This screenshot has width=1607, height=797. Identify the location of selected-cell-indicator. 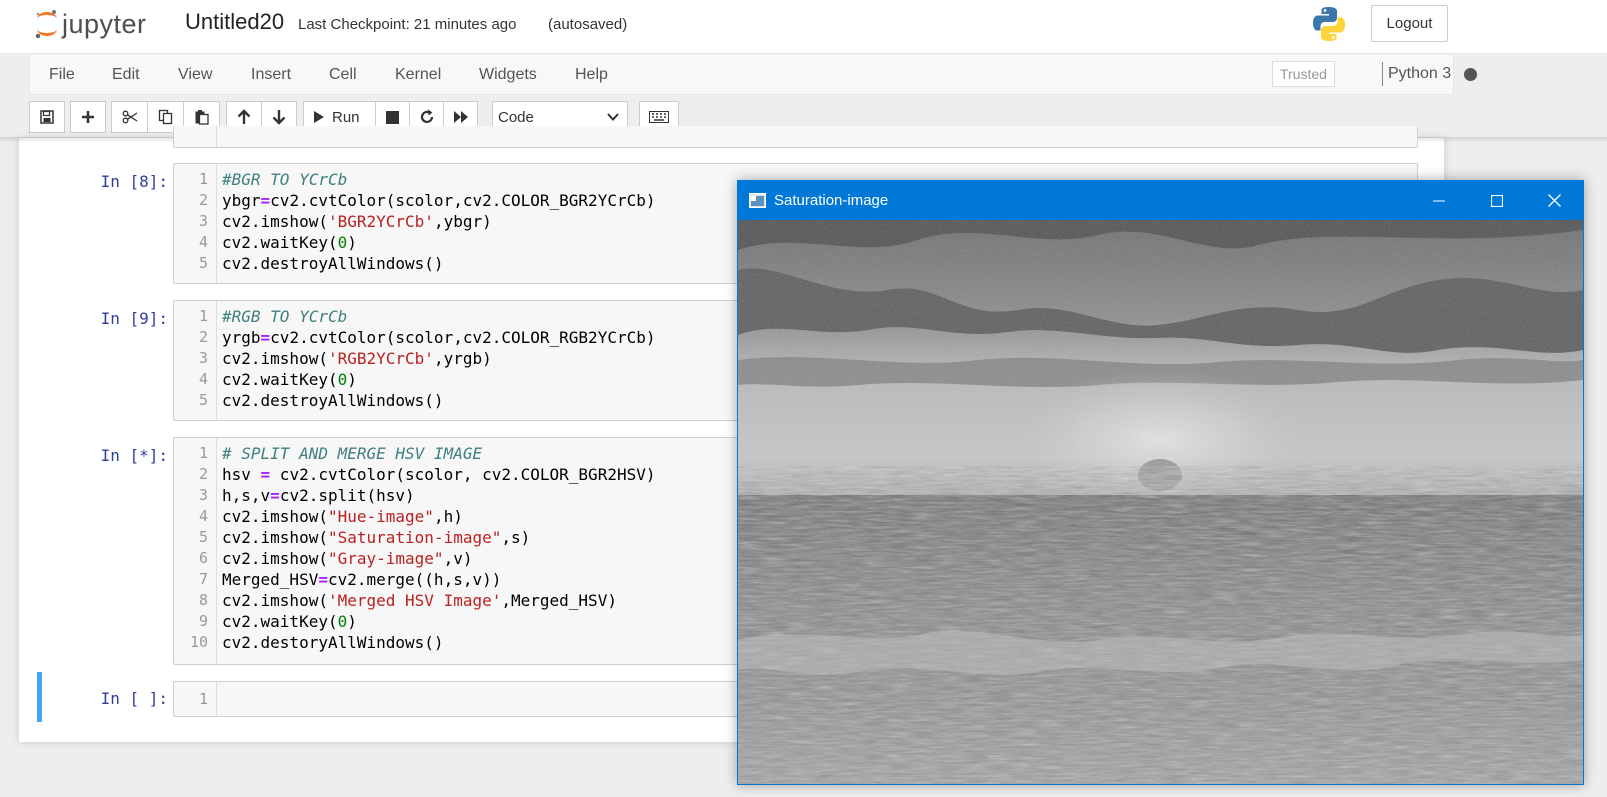
(39, 697).